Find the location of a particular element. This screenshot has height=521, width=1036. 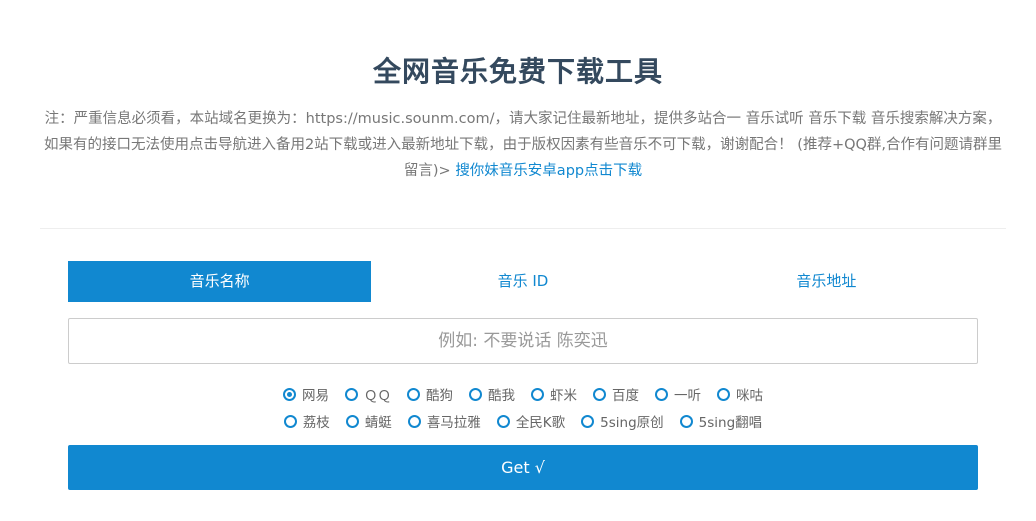

tab-music-url: 音乐地址 is located at coordinates (826, 281).